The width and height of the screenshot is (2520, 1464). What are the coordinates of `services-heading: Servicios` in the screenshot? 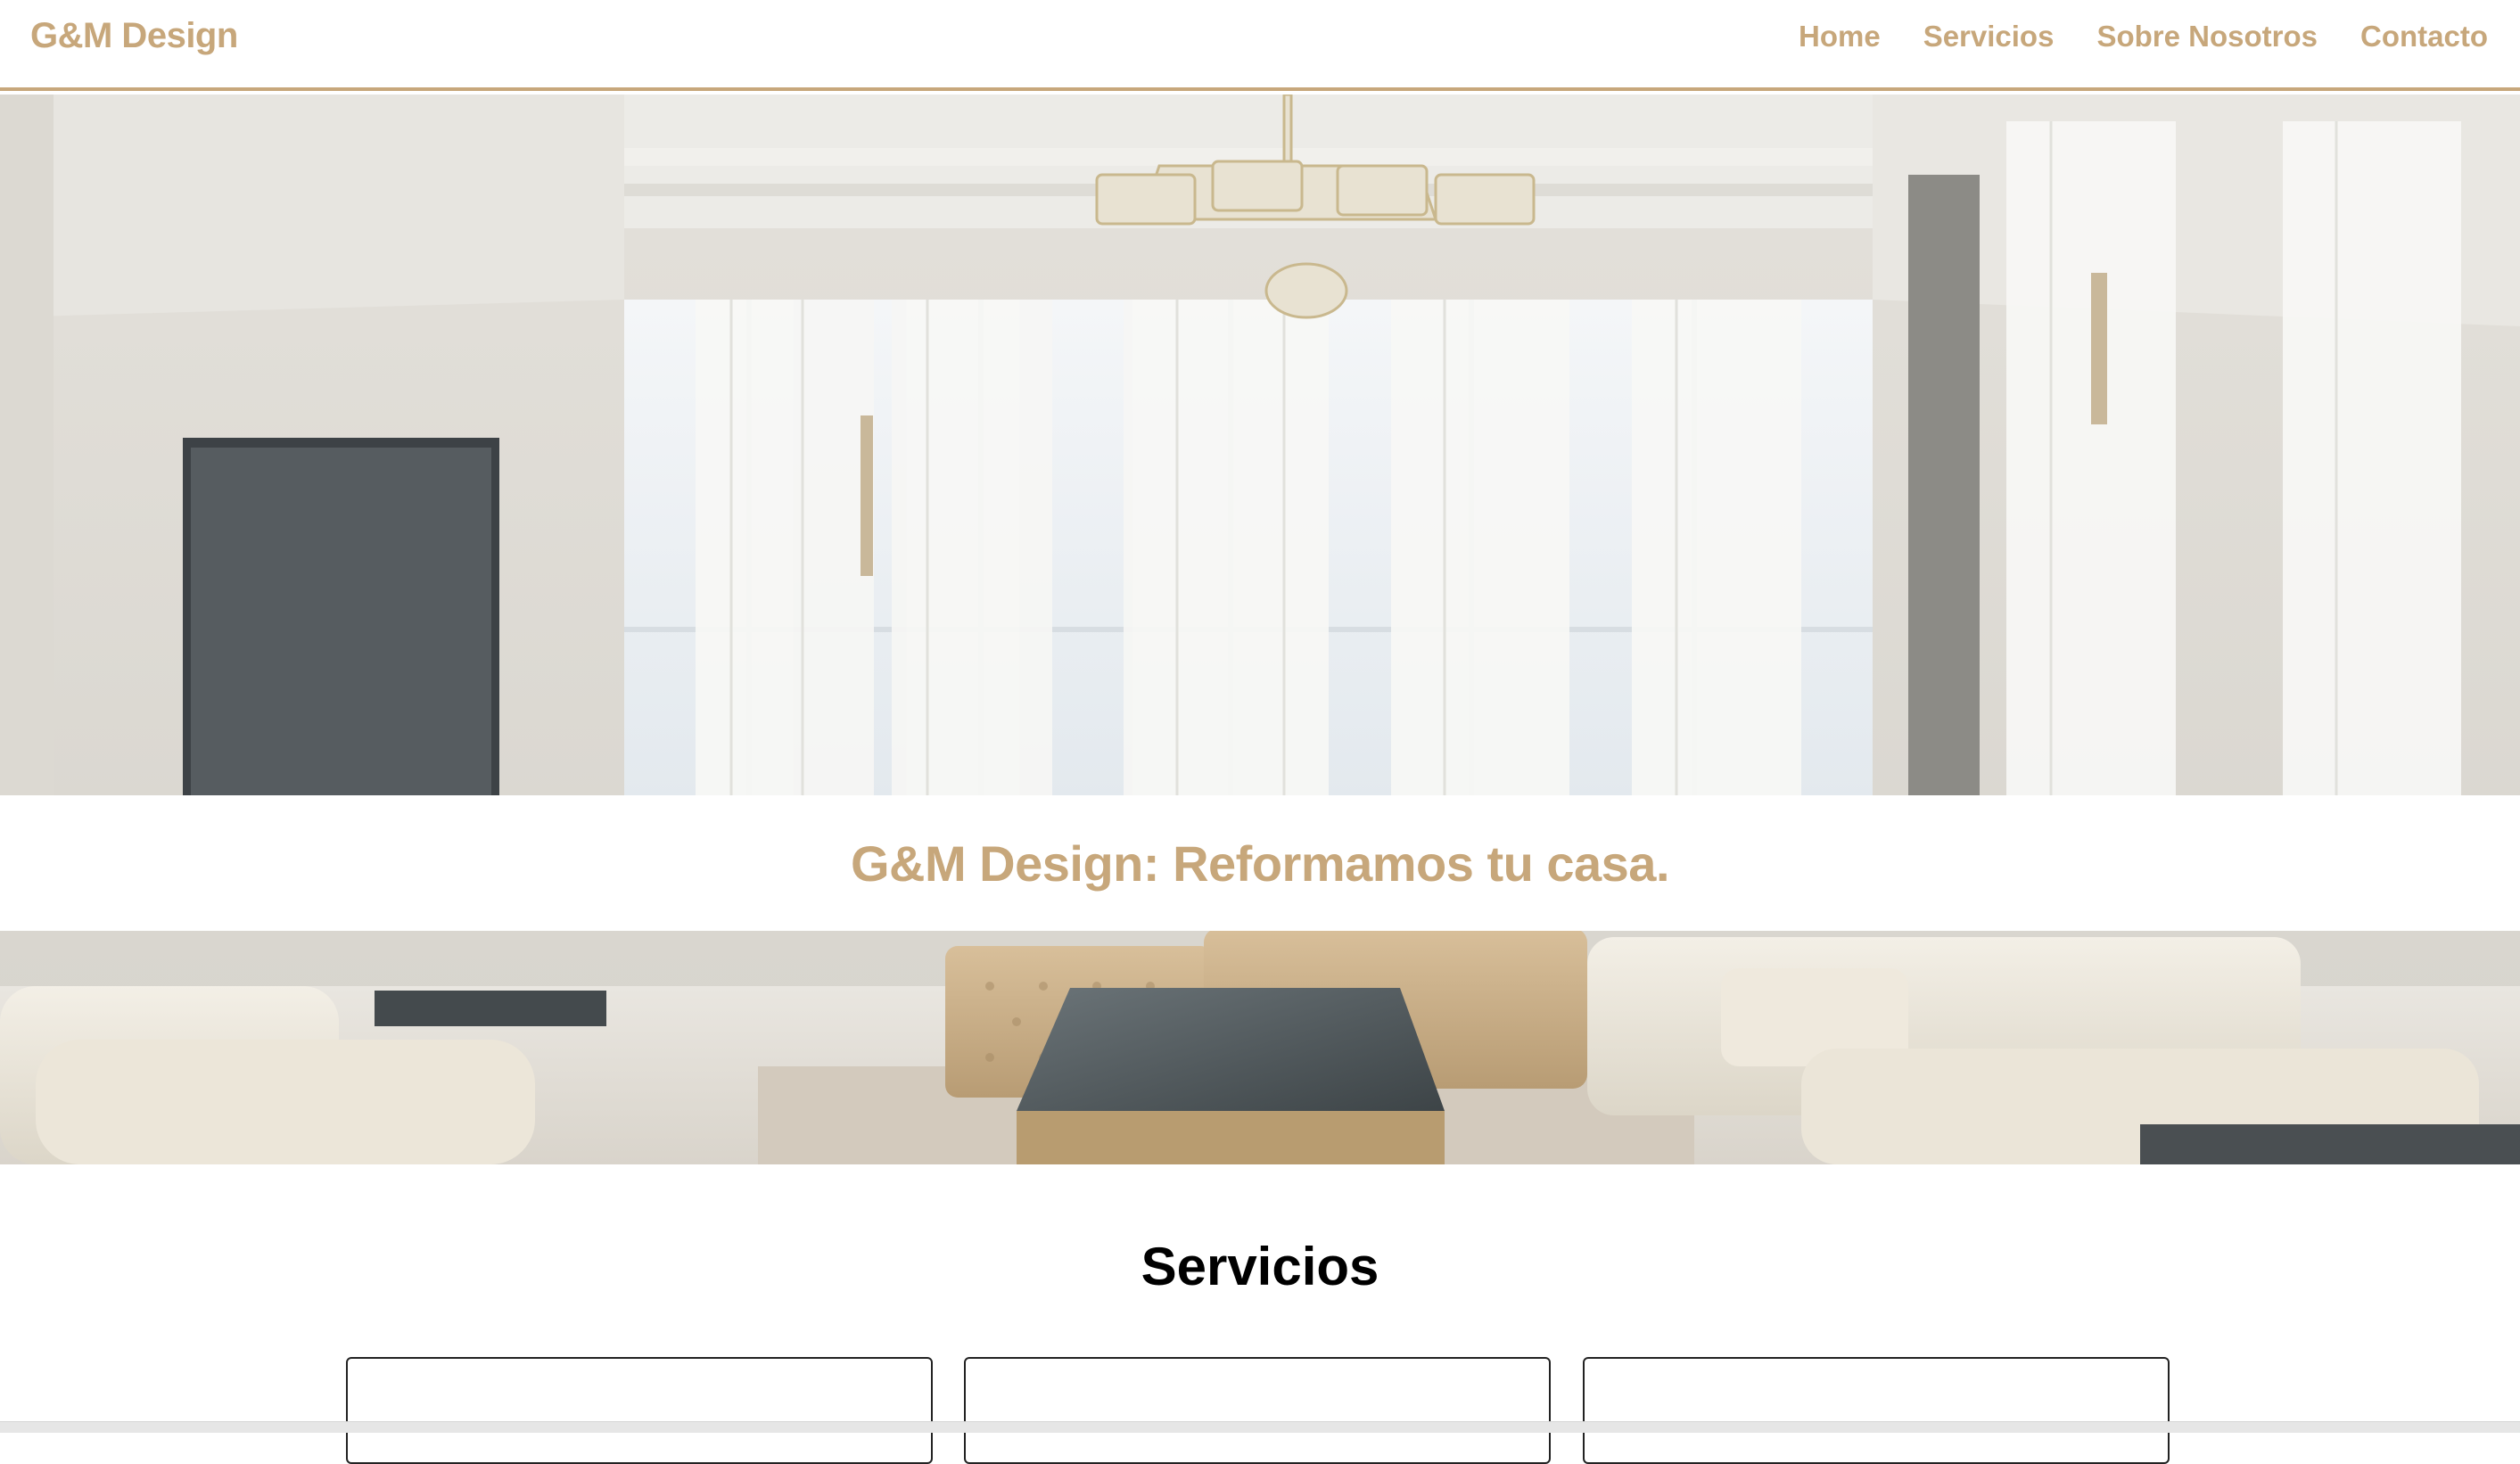 It's located at (1260, 1266).